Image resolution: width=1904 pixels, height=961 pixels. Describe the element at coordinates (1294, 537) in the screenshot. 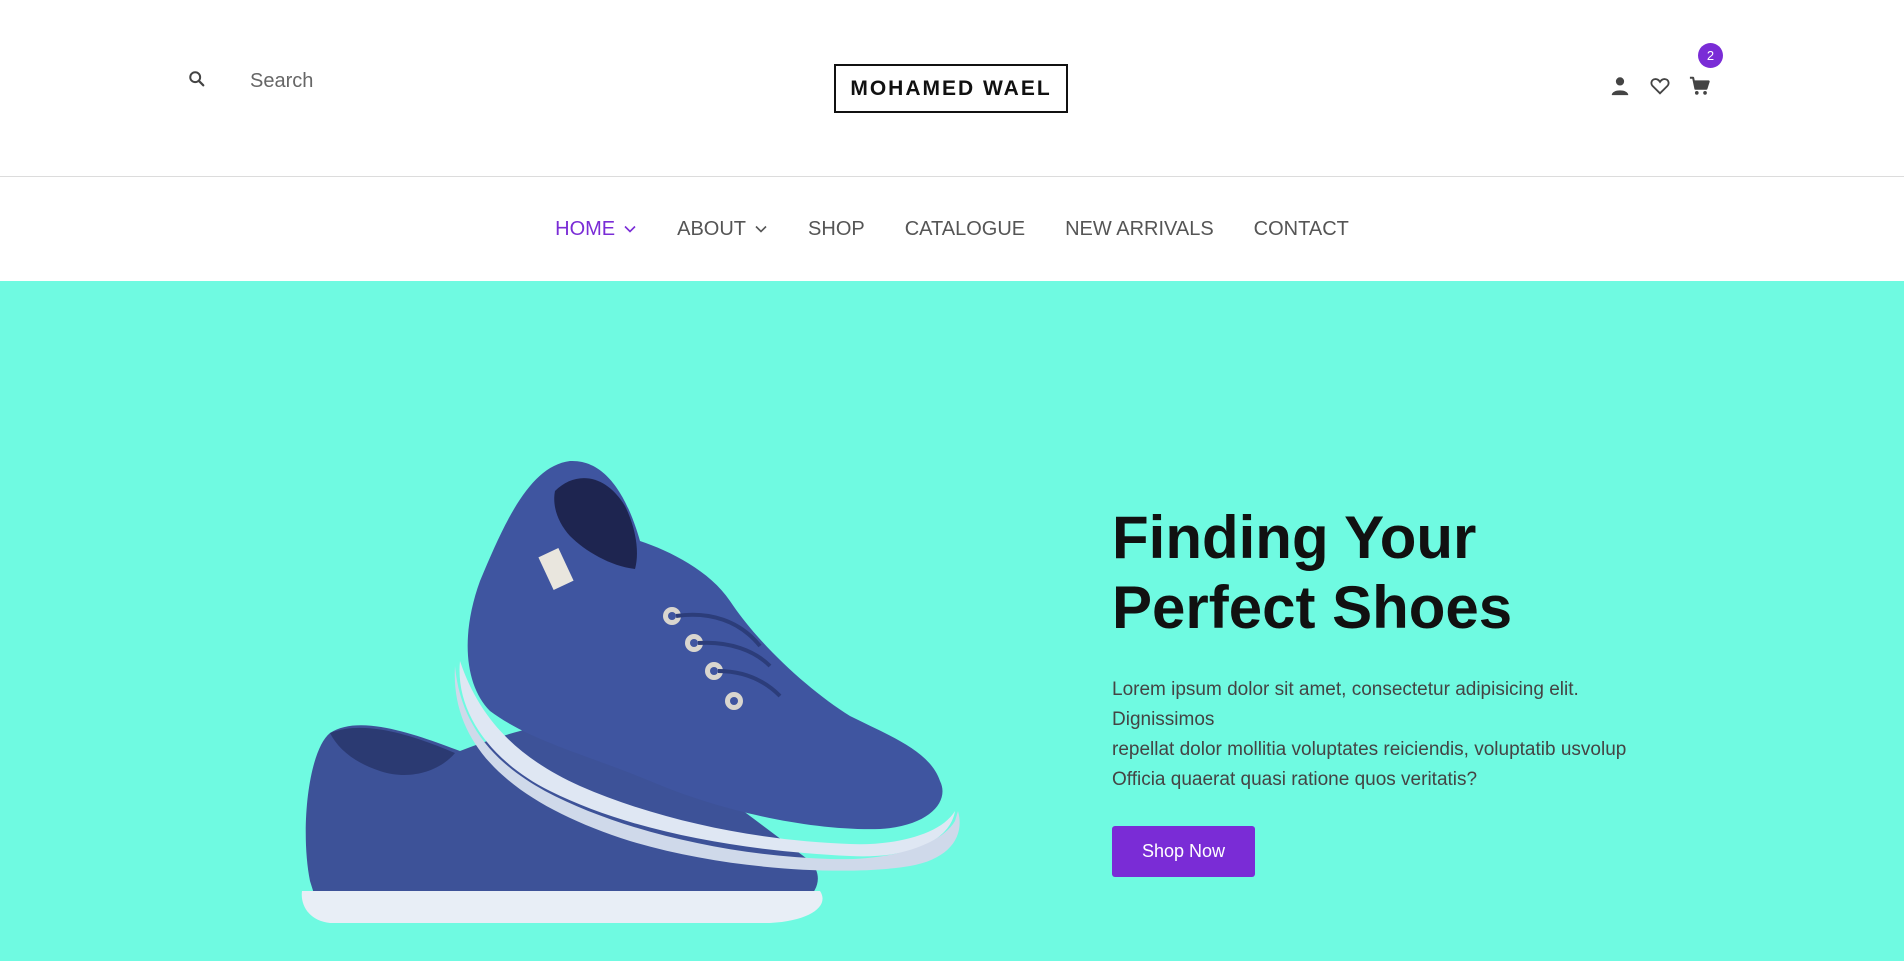

I see `hero-title-line: Finding Your` at that location.